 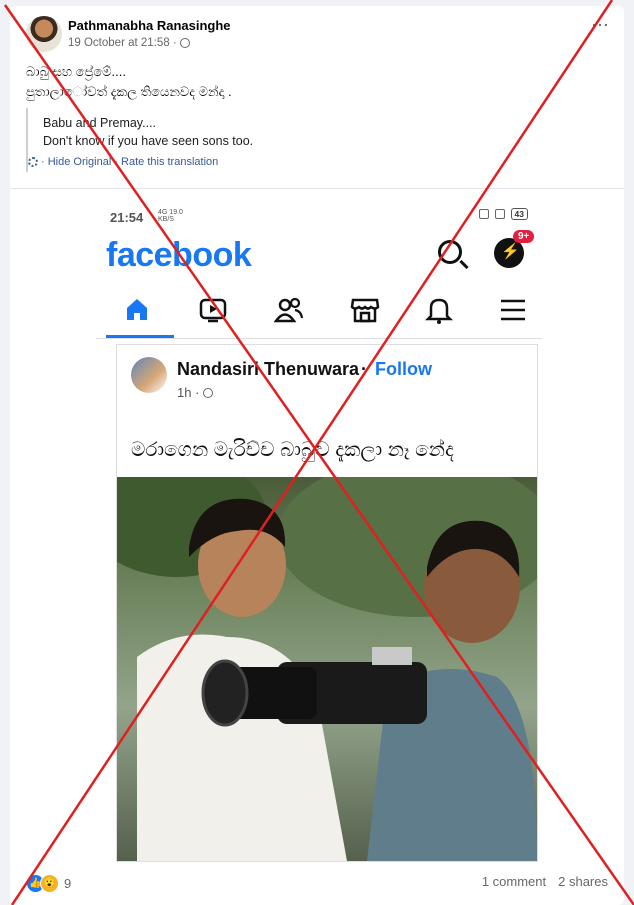 What do you see at coordinates (137, 309) in the screenshot?
I see `home-icon` at bounding box center [137, 309].